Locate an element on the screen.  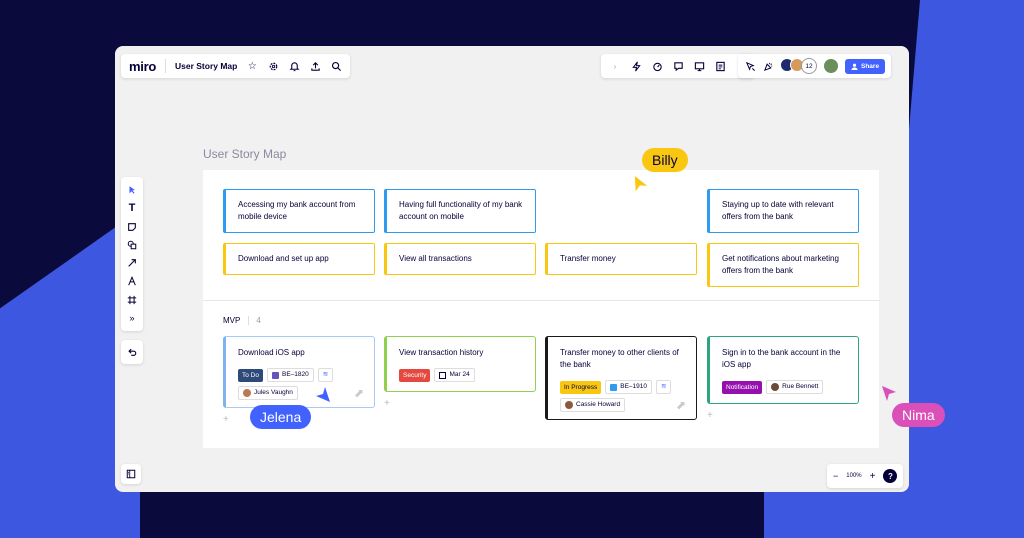
sidebar-toggle is located at coordinates (131, 474).